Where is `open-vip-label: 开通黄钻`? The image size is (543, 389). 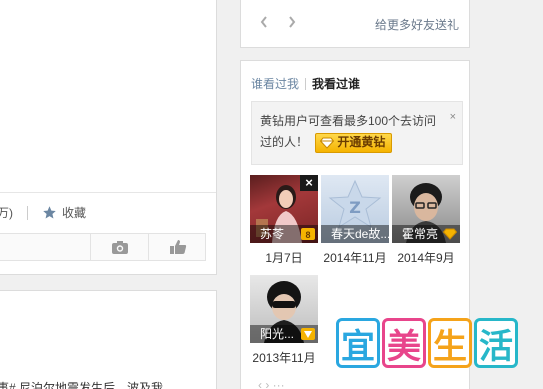 open-vip-label: 开通黄钻 is located at coordinates (361, 142).